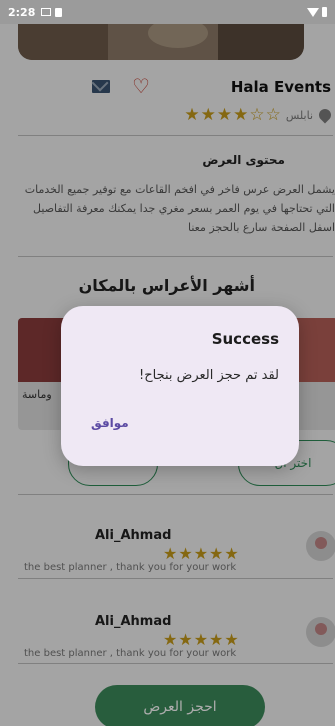 The image size is (335, 726). I want to click on status-bar: 2:28, so click(167, 12).